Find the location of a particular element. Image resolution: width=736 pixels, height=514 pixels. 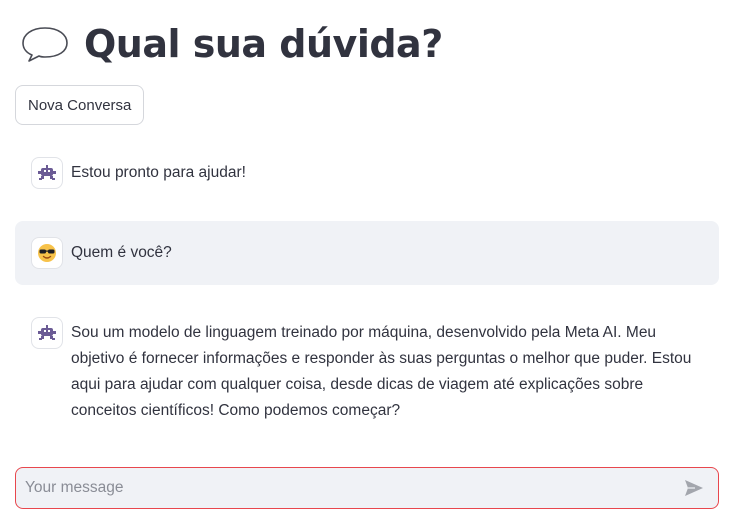

chat-message-user: Quem é você? is located at coordinates (367, 253).